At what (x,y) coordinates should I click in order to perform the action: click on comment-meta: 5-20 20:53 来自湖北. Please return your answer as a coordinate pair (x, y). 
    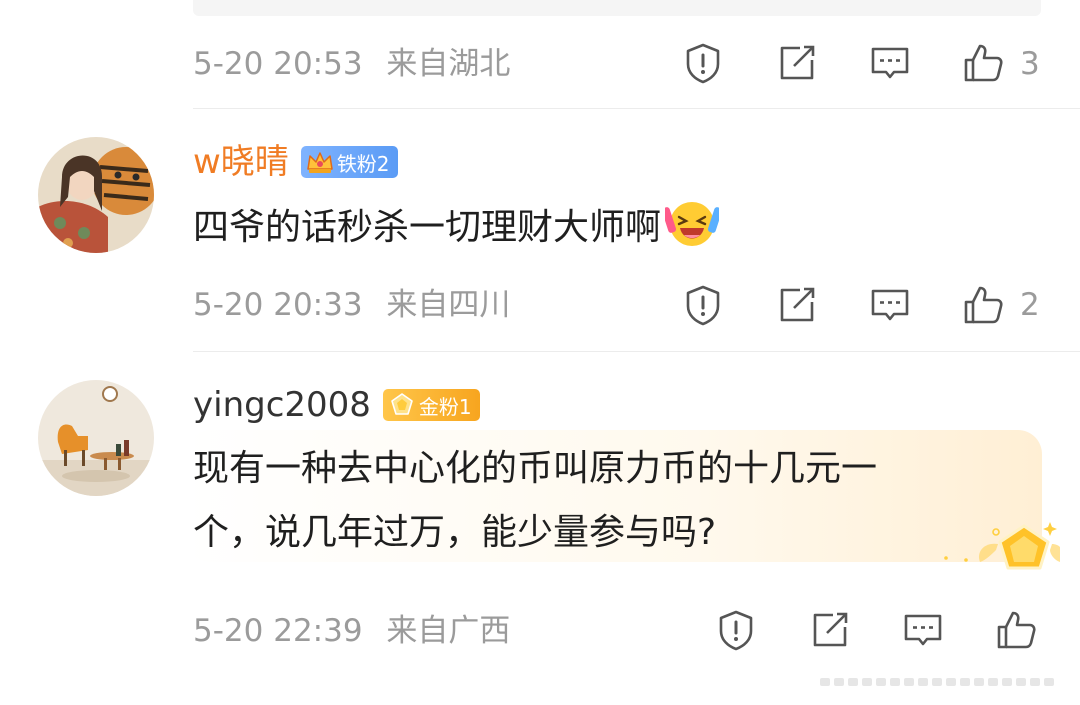
    Looking at the image, I should click on (351, 64).